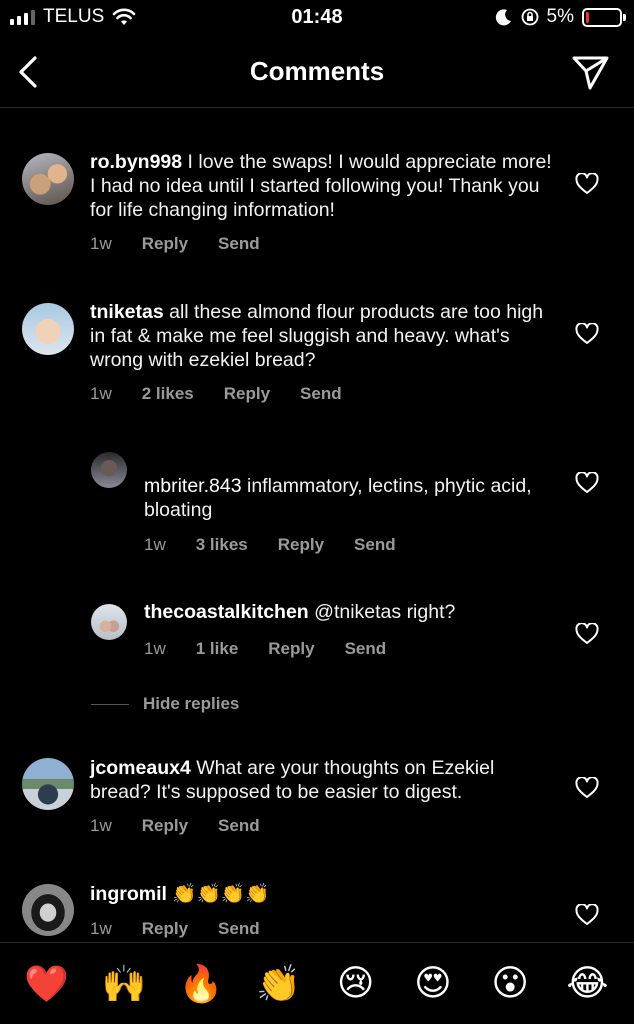  I want to click on header: Comments, so click(317, 72).